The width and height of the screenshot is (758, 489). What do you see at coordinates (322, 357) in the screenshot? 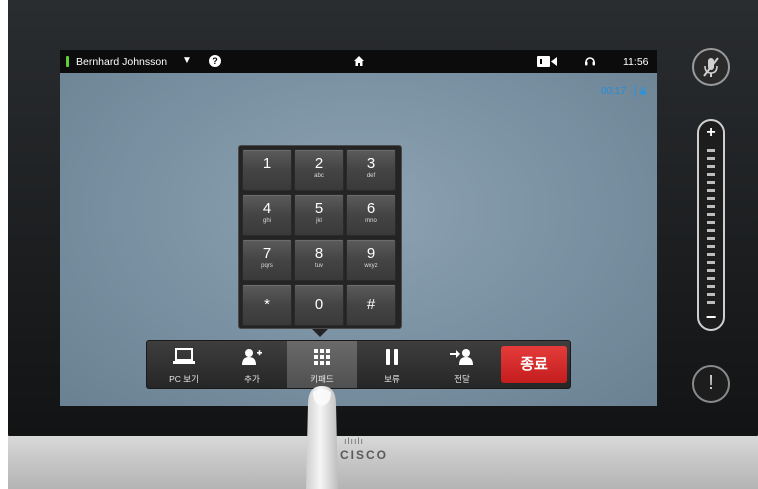
I see `keypad-grid-icon` at bounding box center [322, 357].